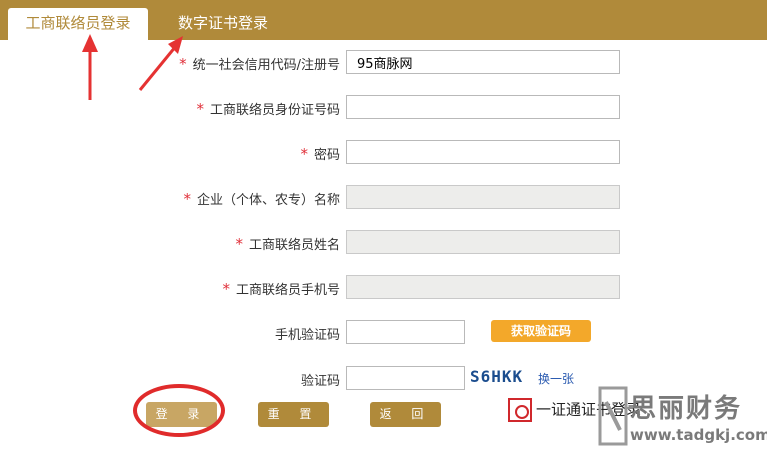 Image resolution: width=767 pixels, height=459 pixels. Describe the element at coordinates (686, 409) in the screenshot. I see `watermark-name: 思丽财务` at that location.